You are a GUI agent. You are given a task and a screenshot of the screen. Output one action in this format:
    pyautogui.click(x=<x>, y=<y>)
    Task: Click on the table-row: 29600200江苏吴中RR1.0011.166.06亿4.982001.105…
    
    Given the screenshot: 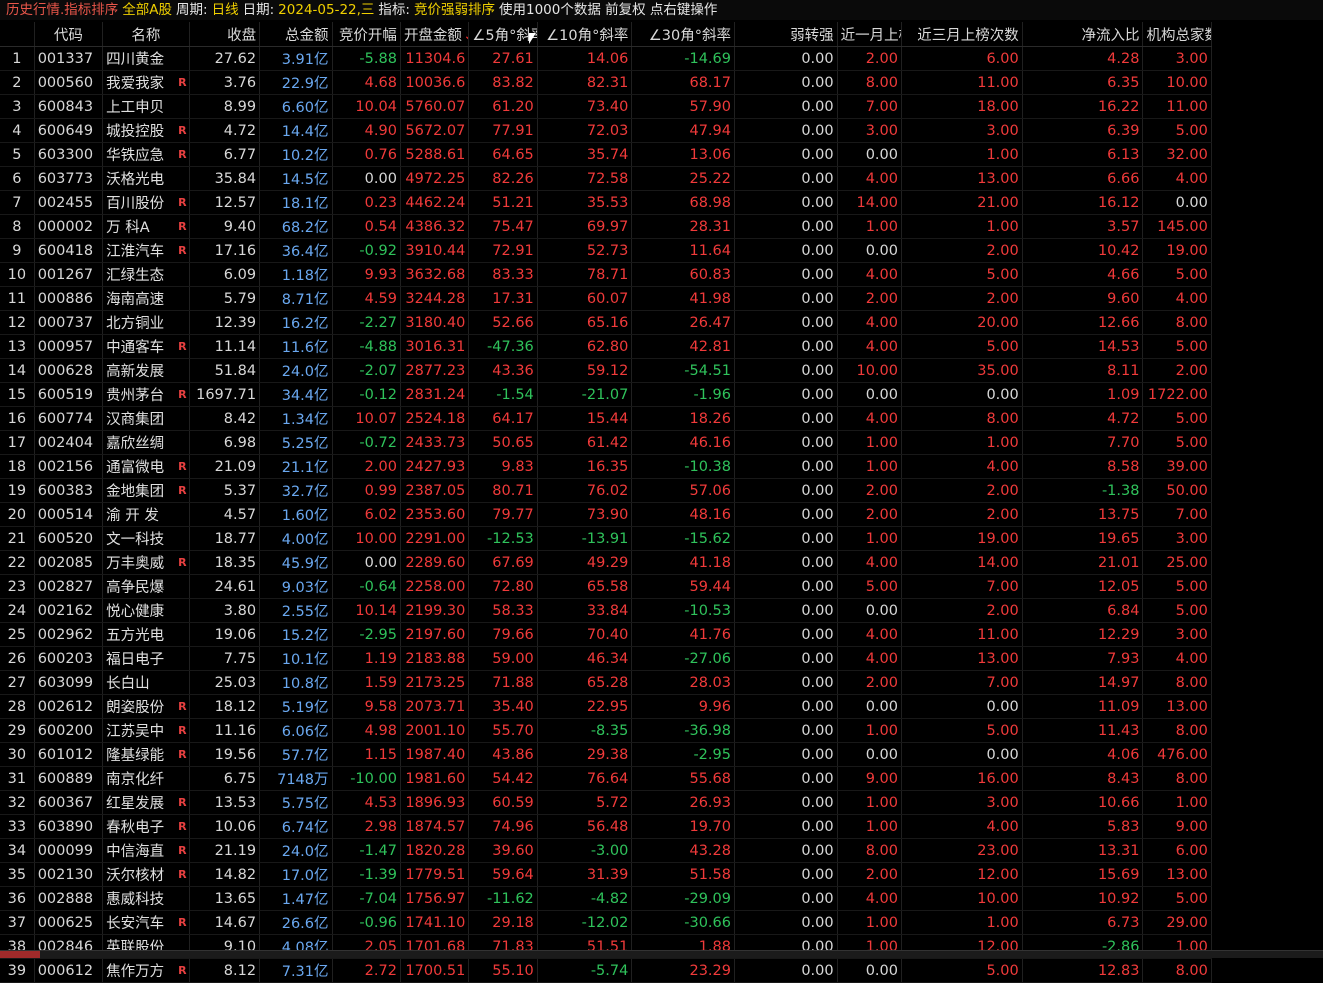 What is the action you would take?
    pyautogui.click(x=648, y=730)
    